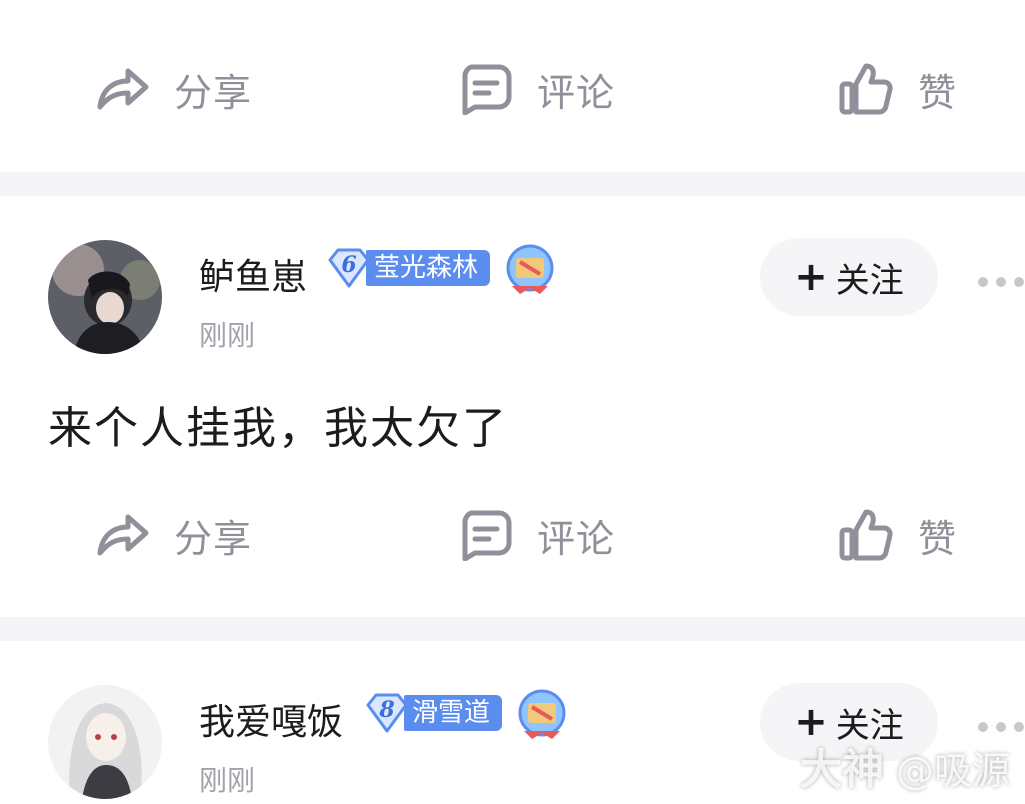 Image resolution: width=1025 pixels, height=804 pixels. Describe the element at coordinates (842, 769) in the screenshot. I see `watermark-brand: 大神` at that location.